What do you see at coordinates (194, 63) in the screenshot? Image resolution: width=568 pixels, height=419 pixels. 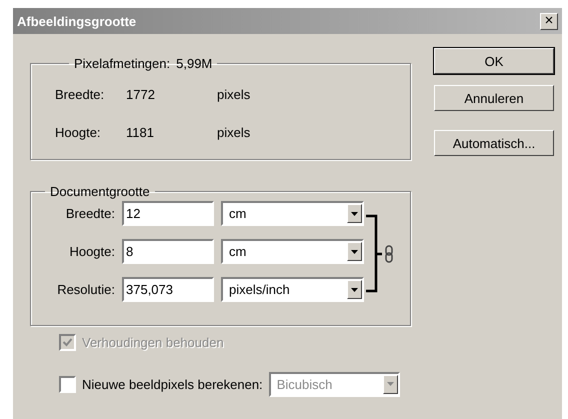 I see `file-size-value: 5,99M` at bounding box center [194, 63].